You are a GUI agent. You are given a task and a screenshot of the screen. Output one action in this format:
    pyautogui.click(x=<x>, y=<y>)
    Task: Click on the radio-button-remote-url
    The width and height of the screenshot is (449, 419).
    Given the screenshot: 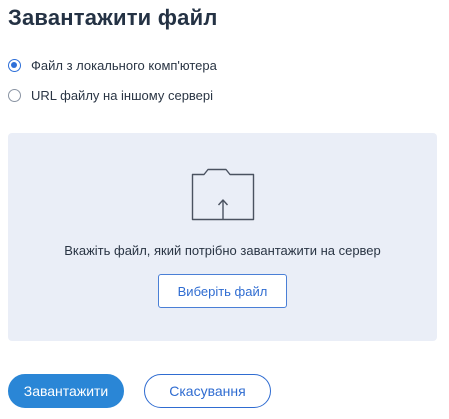 What is the action you would take?
    pyautogui.click(x=14, y=95)
    